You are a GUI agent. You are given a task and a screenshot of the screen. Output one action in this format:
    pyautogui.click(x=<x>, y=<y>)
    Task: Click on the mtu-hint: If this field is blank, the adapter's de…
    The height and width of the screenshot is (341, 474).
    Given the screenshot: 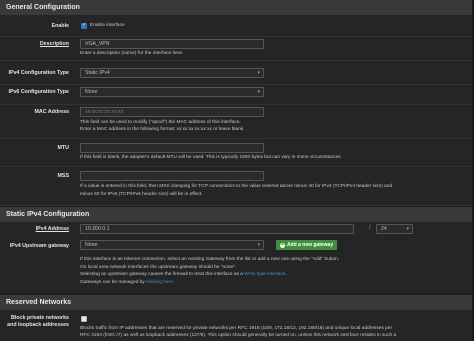 What is the action you would take?
    pyautogui.click(x=211, y=157)
    